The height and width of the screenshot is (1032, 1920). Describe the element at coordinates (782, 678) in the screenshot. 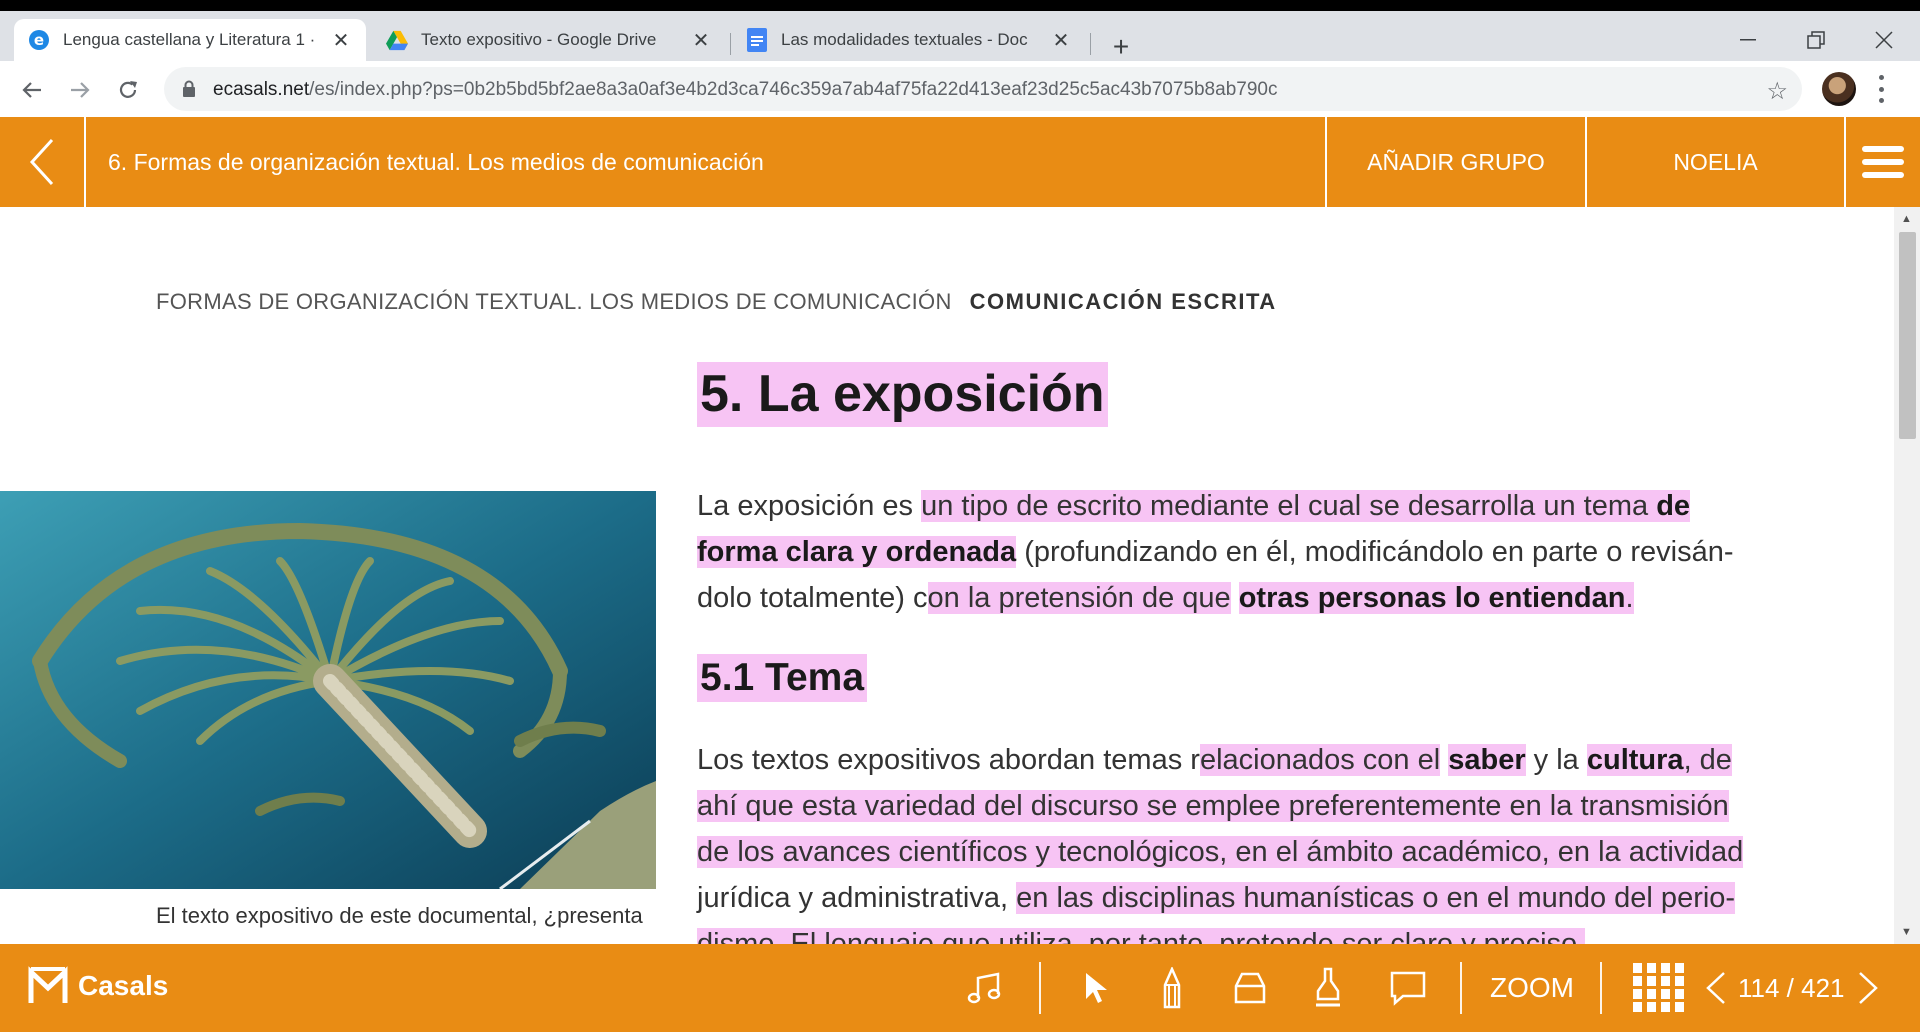

I see `subsection-heading: 5.1 Tema` at that location.